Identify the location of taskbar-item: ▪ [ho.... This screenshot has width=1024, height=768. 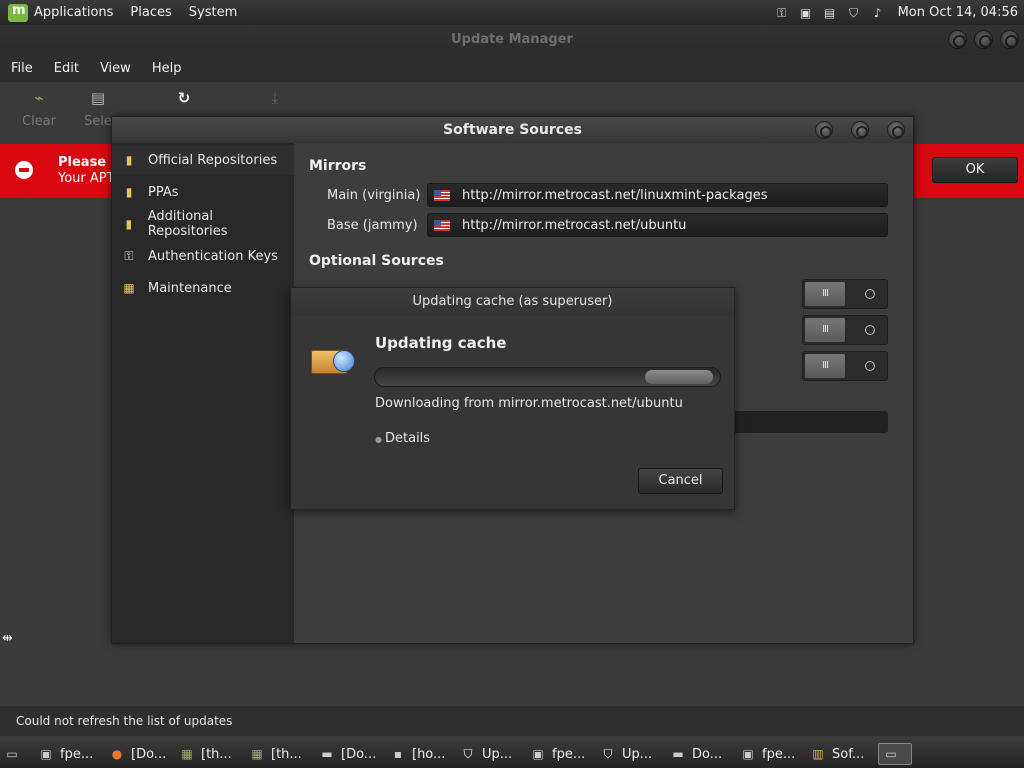
(418, 754).